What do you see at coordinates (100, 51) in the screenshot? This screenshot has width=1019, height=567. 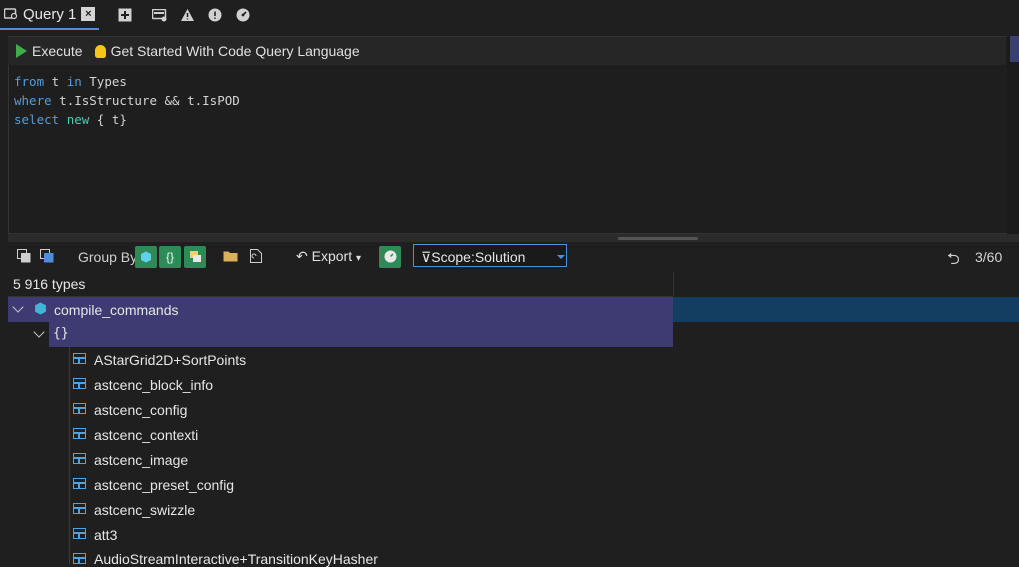 I see `bulb-icon` at bounding box center [100, 51].